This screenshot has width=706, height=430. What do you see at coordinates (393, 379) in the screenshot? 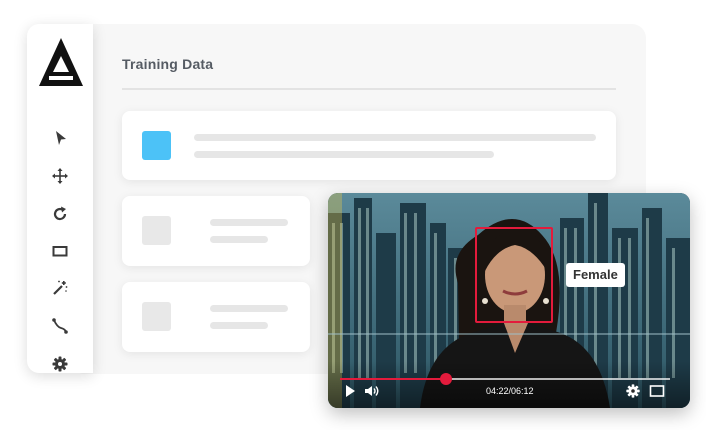
I see `progress-fill` at bounding box center [393, 379].